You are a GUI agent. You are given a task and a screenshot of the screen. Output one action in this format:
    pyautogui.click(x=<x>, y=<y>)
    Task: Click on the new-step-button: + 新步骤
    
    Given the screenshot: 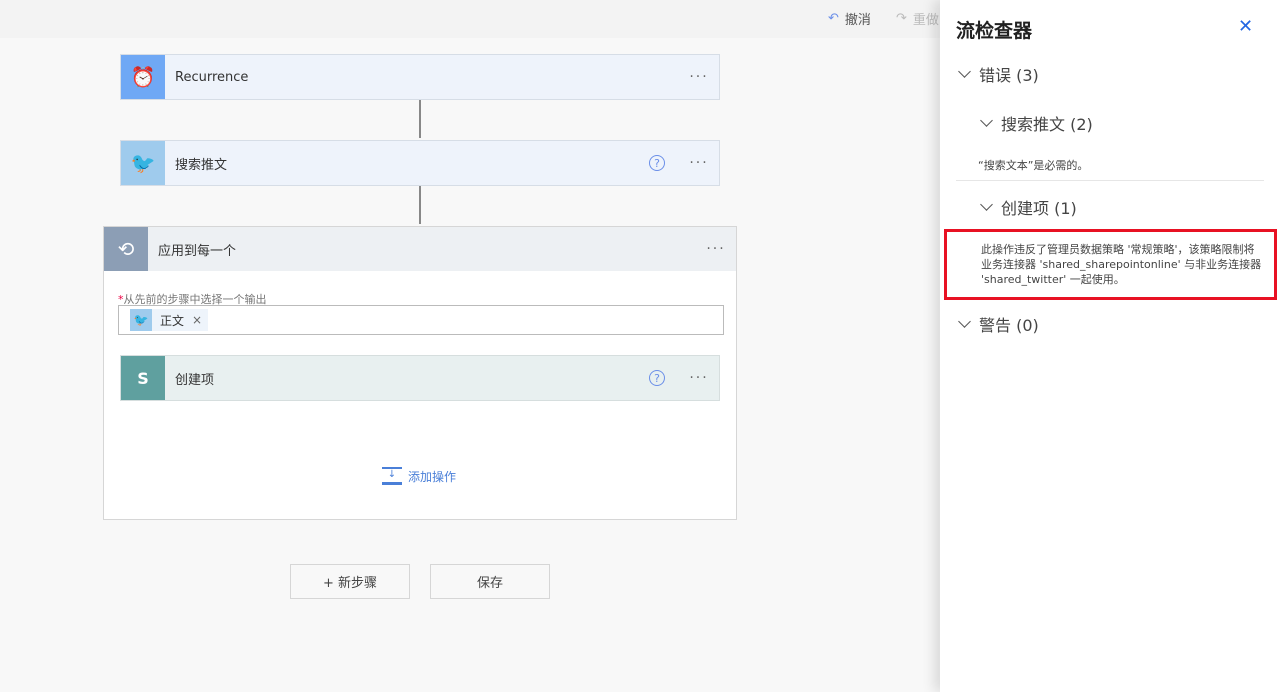 What is the action you would take?
    pyautogui.click(x=350, y=581)
    